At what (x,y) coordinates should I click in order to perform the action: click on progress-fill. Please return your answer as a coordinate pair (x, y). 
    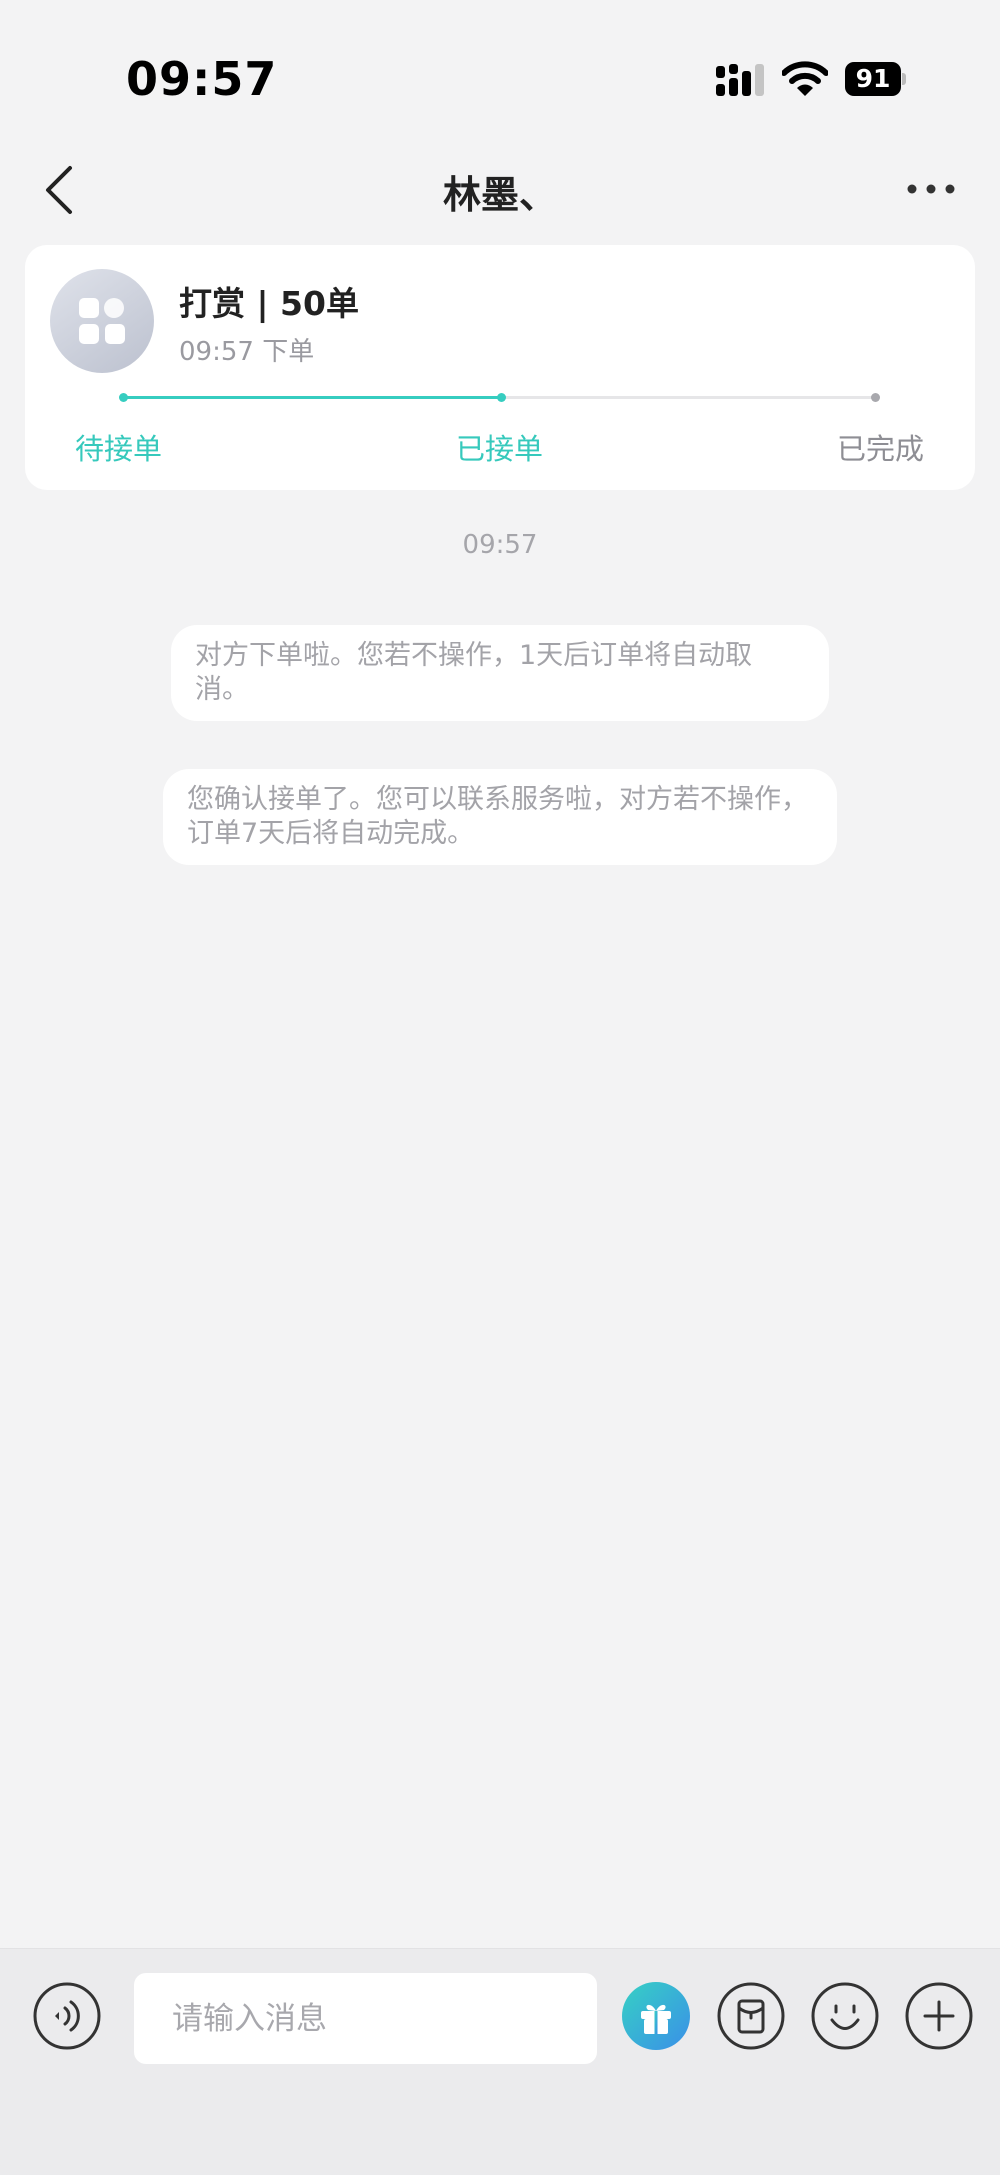
    Looking at the image, I should click on (311, 397).